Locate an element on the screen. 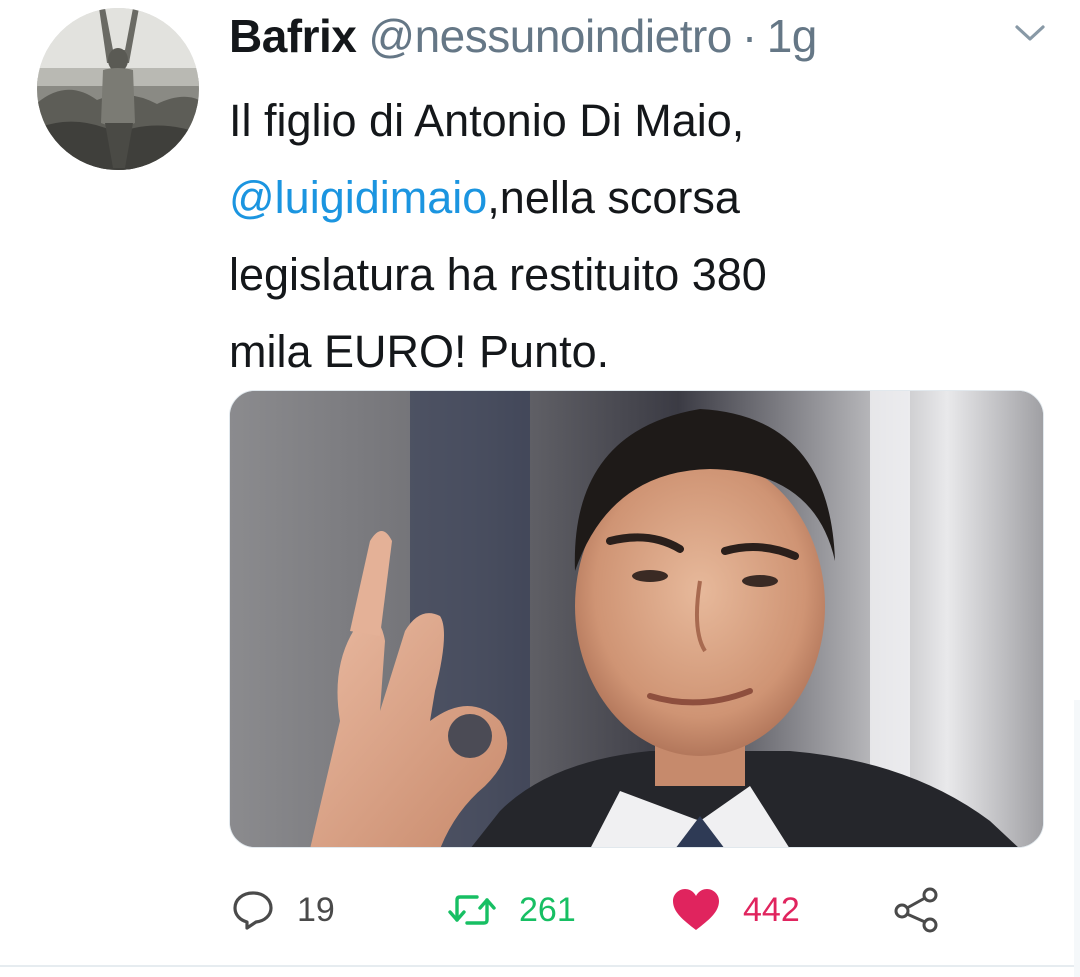  user-handle: @nessunoindietro is located at coordinates (550, 36).